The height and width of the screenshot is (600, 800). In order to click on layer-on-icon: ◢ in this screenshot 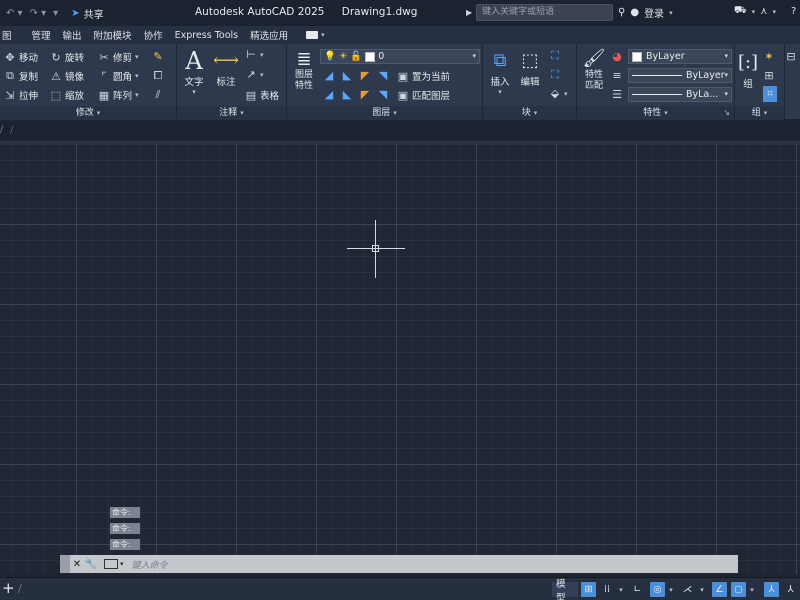, I will do `click(329, 94)`.